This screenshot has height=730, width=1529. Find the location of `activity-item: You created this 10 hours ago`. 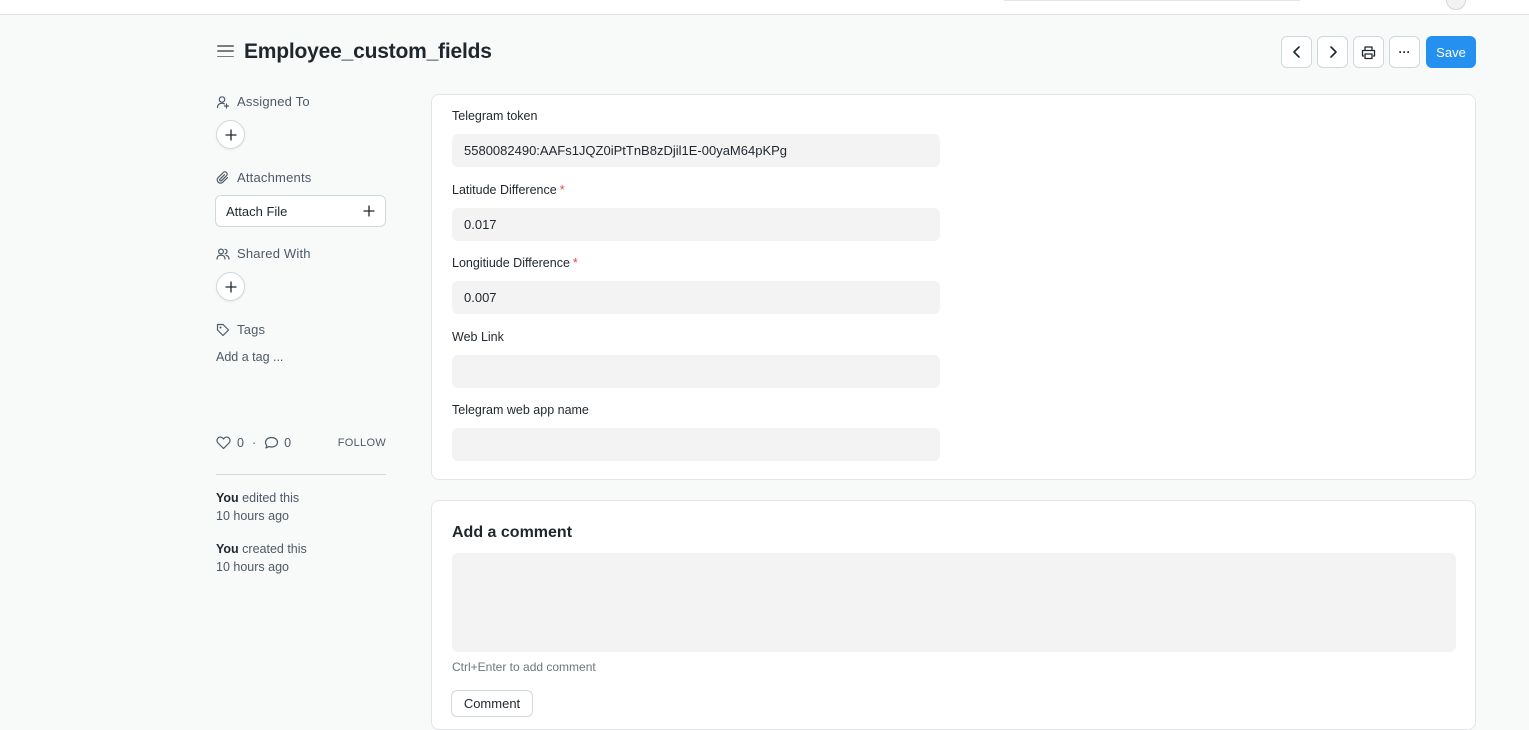

activity-item: You created this 10 hours ago is located at coordinates (302, 558).